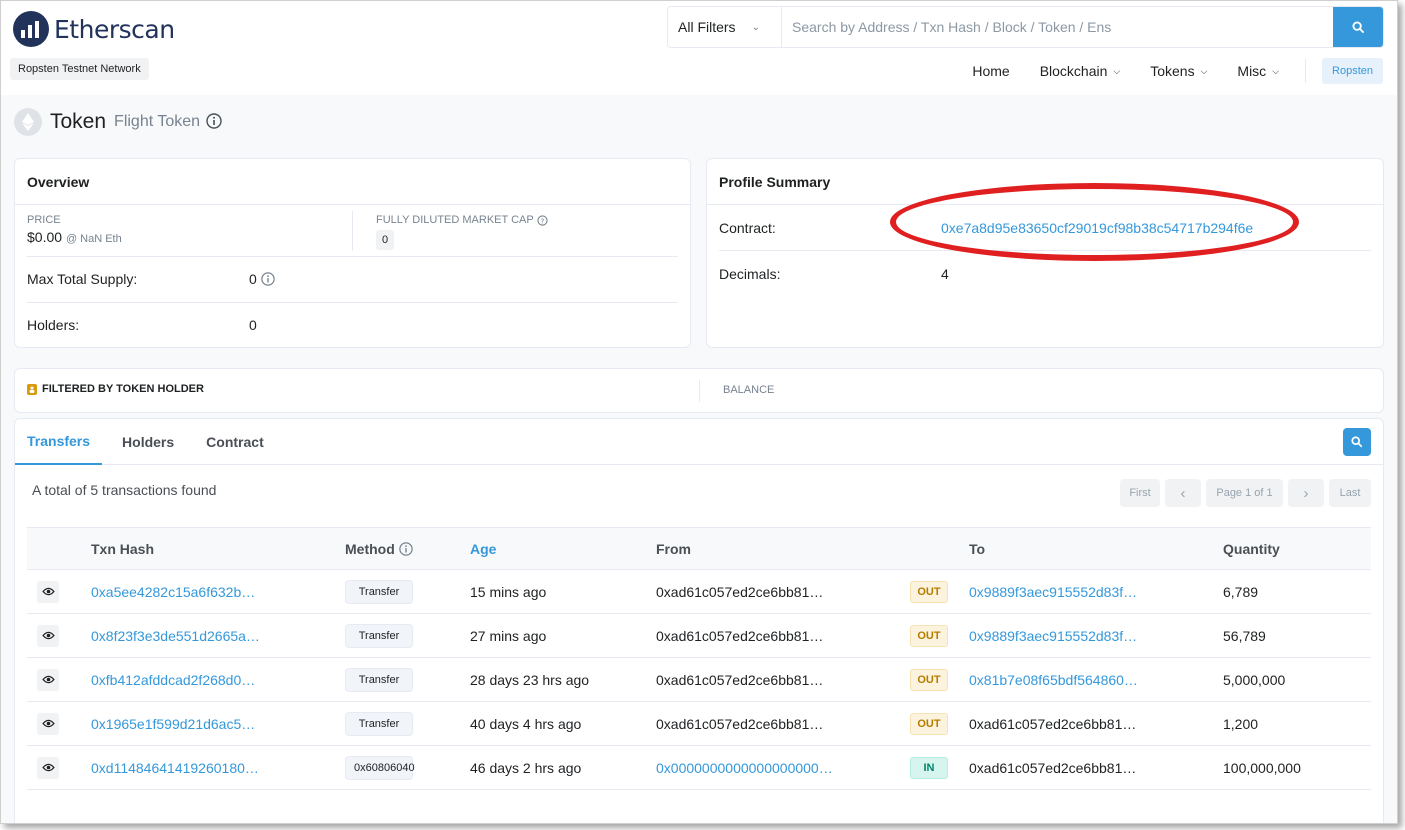 The width and height of the screenshot is (1405, 830). I want to click on nav-misc: Misc ⌵, so click(1258, 71).